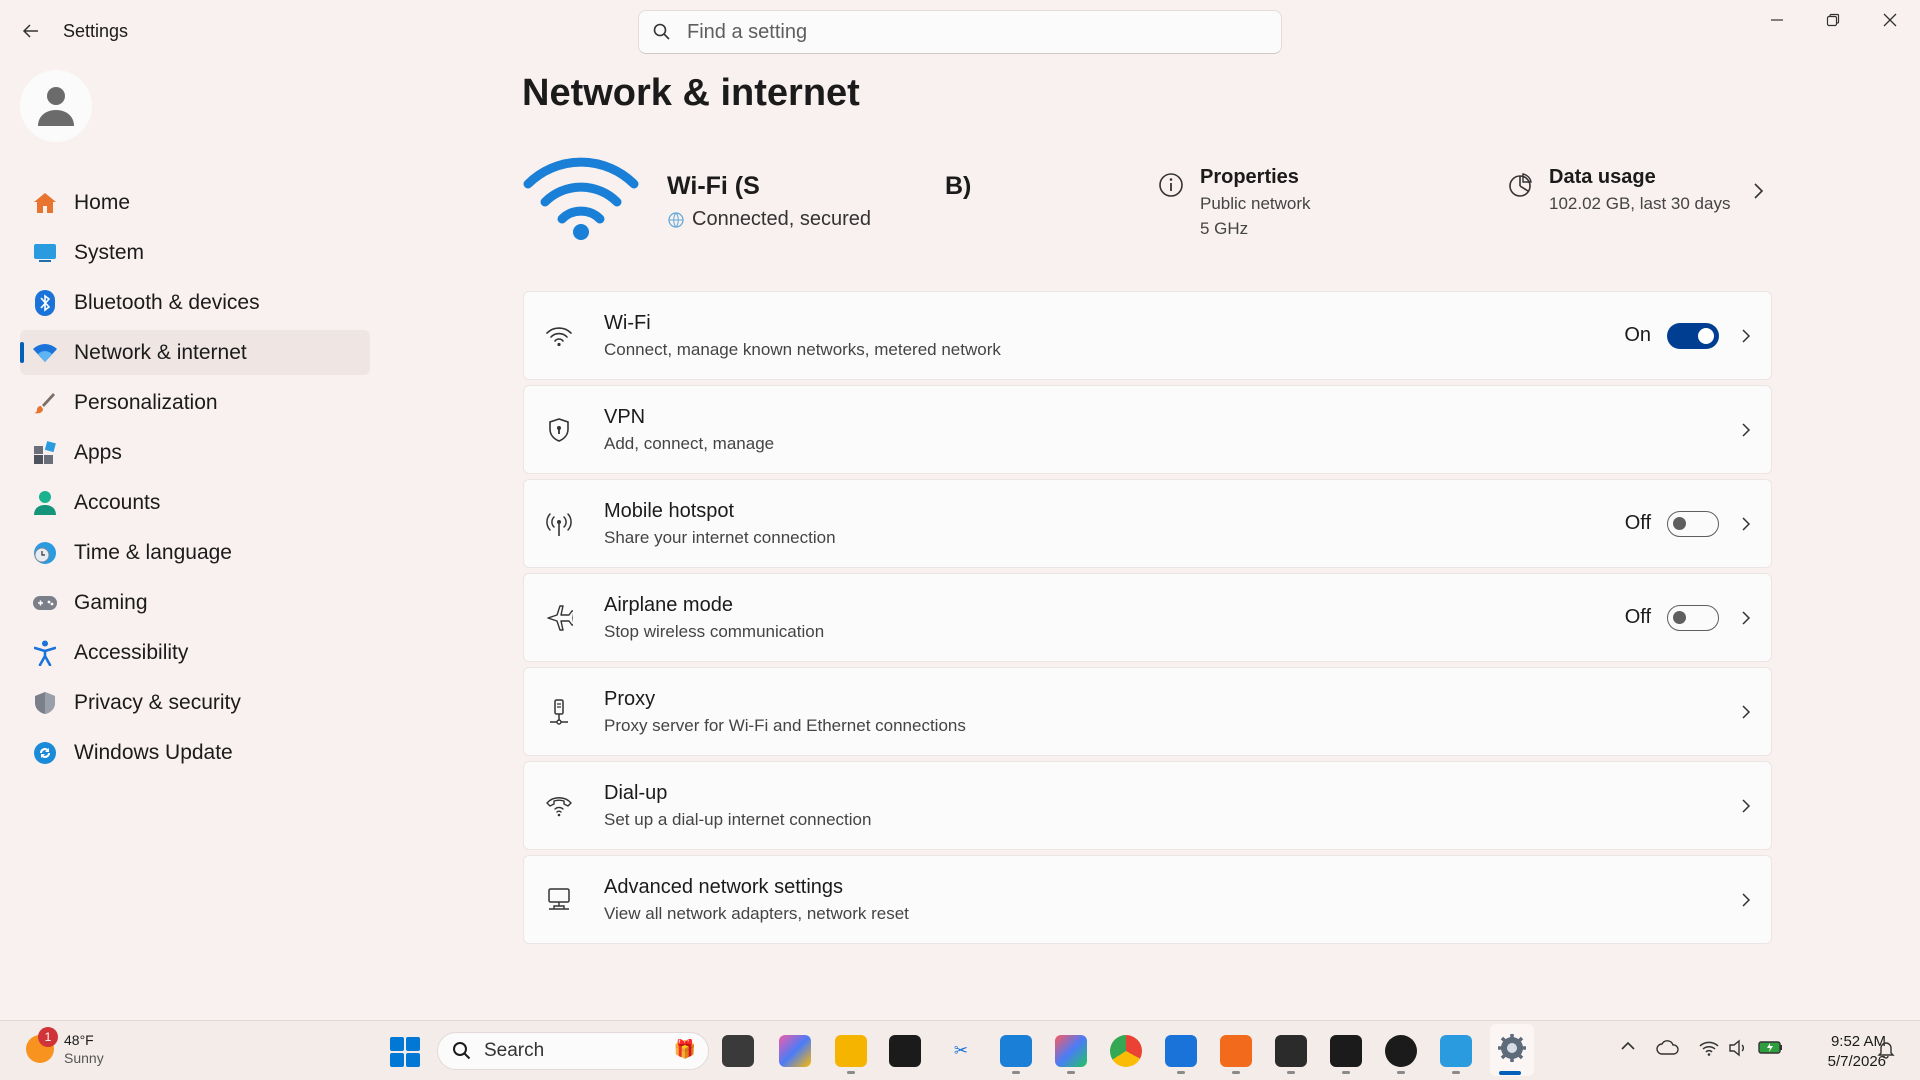 This screenshot has width=1920, height=1080. I want to click on sidebar-item-home: Home, so click(195, 202).